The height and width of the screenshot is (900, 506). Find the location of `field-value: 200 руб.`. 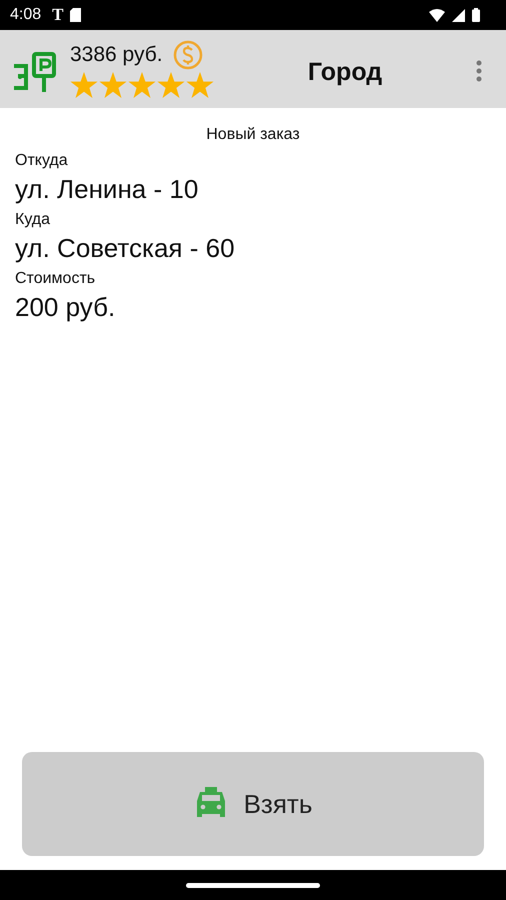

field-value: 200 руб. is located at coordinates (65, 307).